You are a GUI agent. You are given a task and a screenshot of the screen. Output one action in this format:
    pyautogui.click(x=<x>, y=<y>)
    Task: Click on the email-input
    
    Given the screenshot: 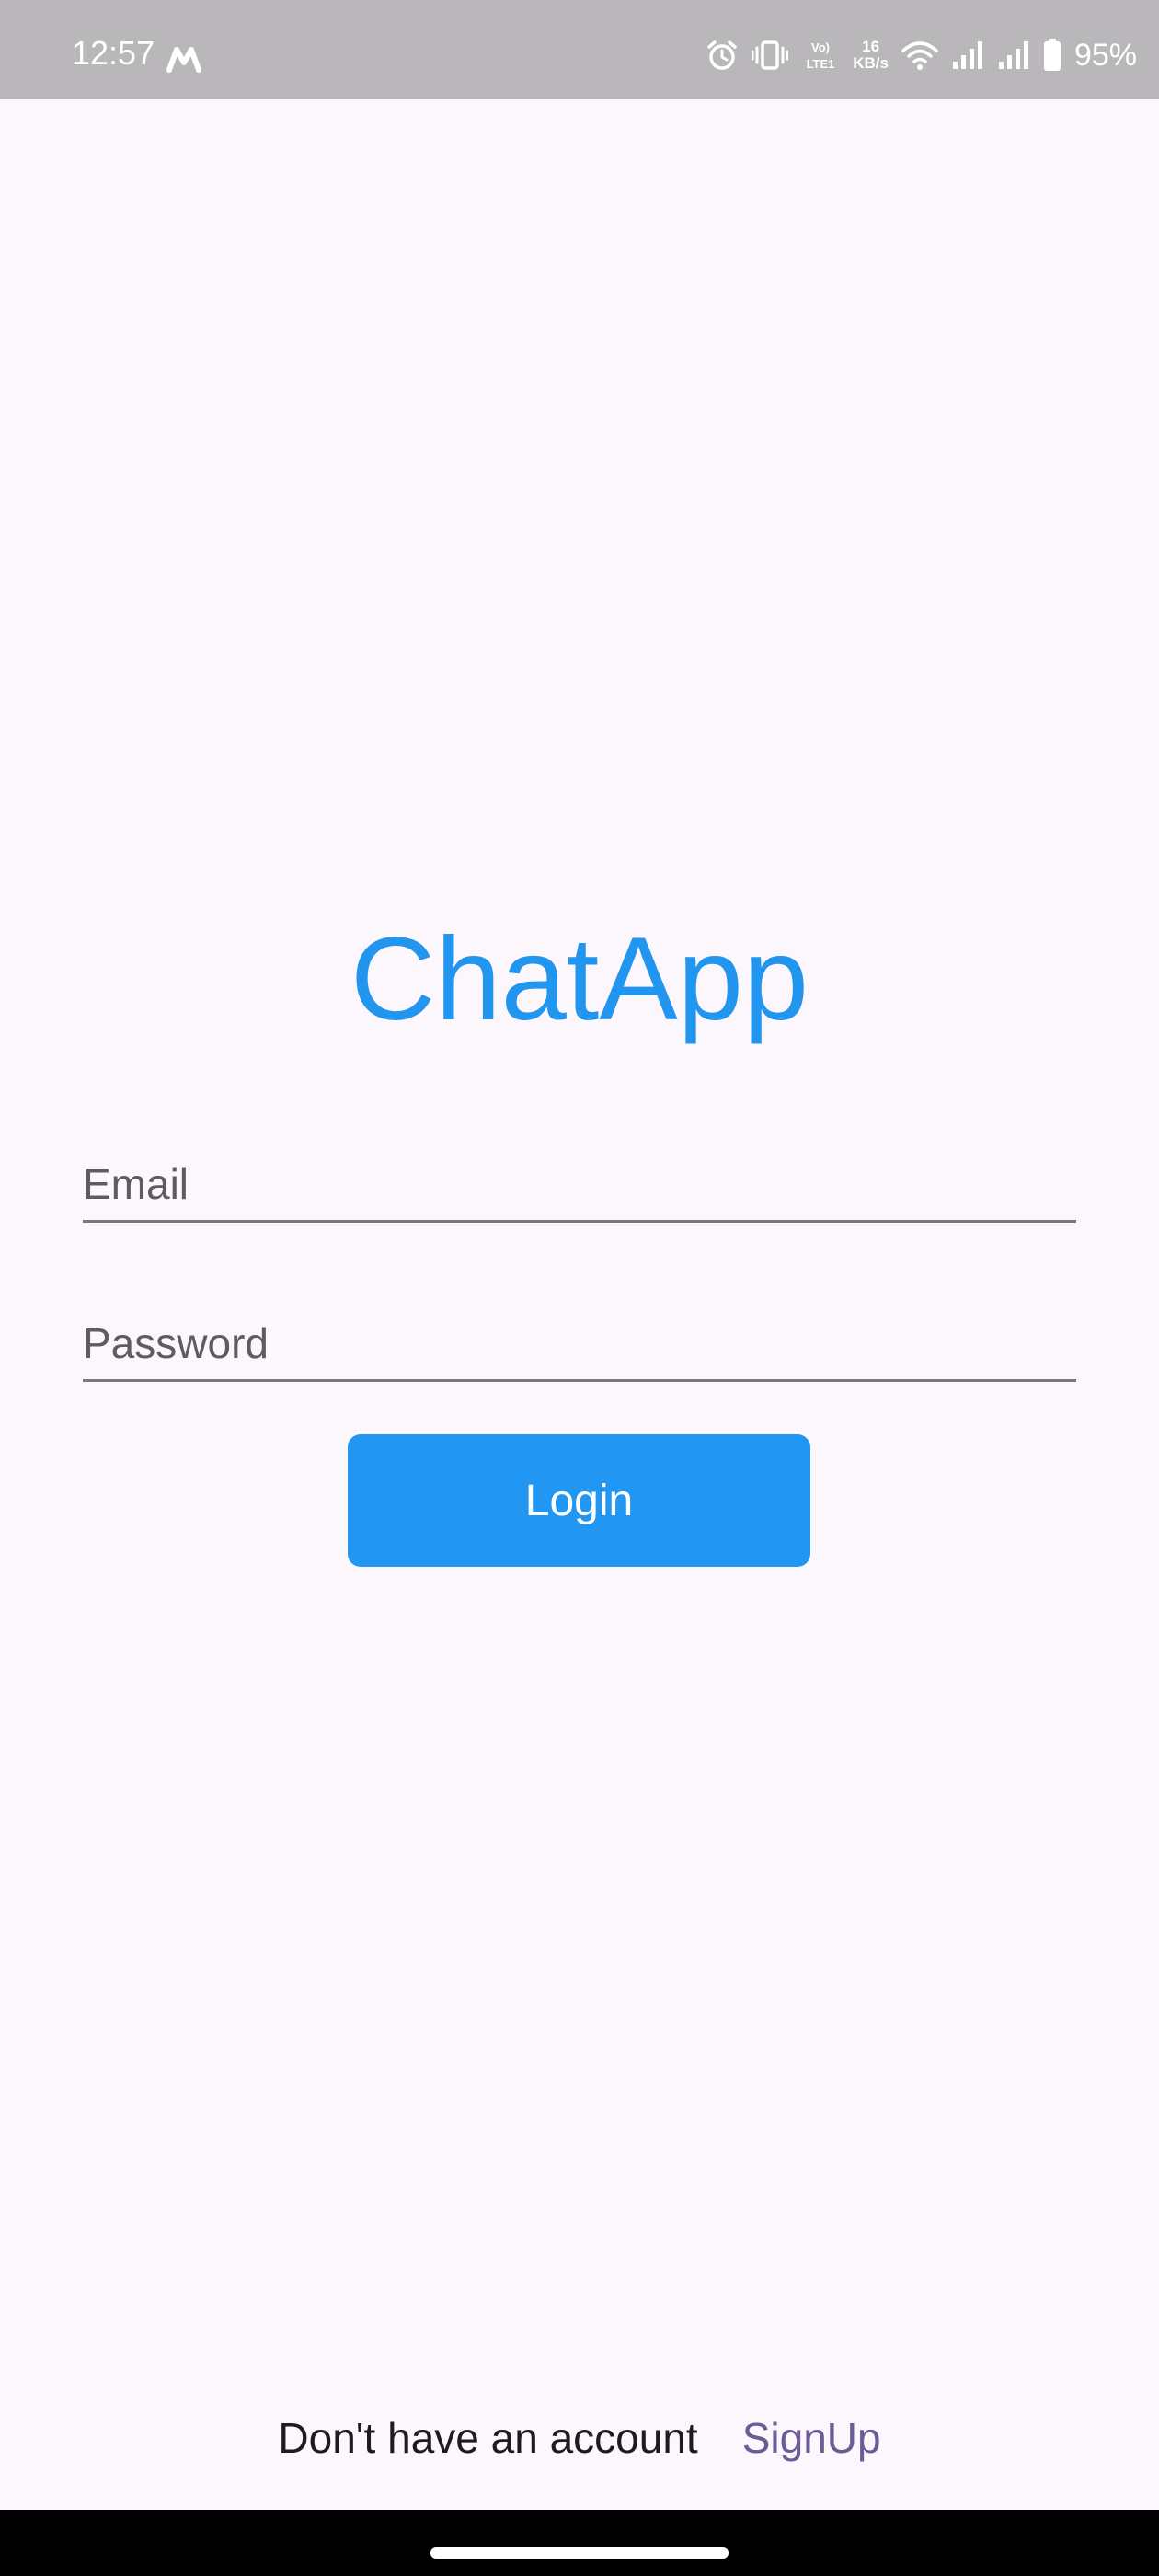 What is the action you would take?
    pyautogui.click(x=579, y=1184)
    